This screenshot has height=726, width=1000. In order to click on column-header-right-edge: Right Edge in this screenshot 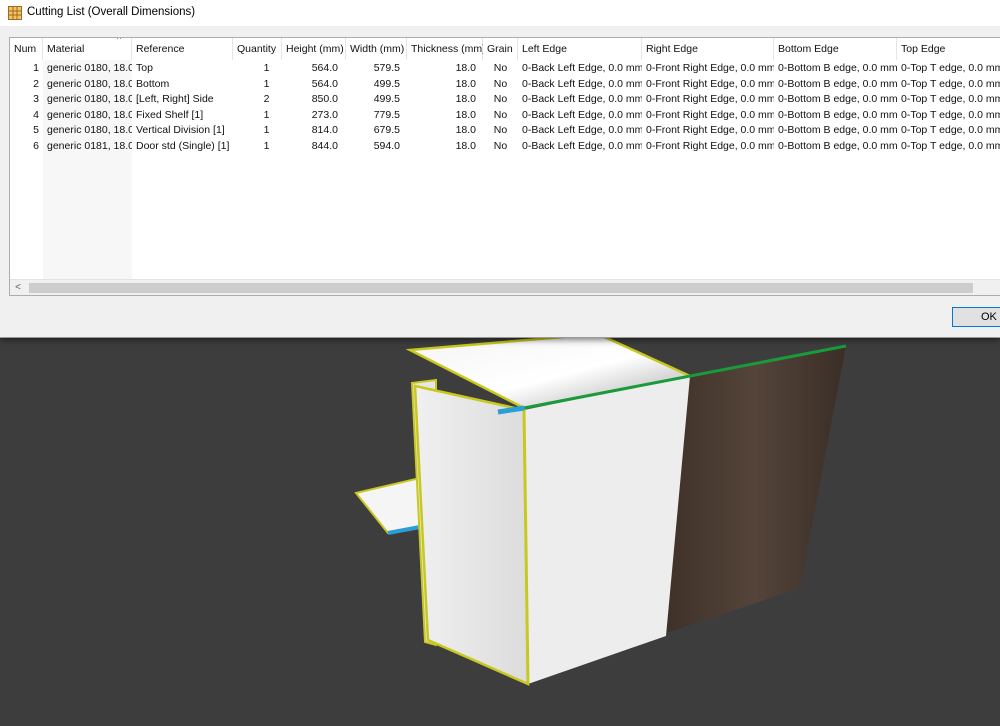, I will do `click(708, 49)`.